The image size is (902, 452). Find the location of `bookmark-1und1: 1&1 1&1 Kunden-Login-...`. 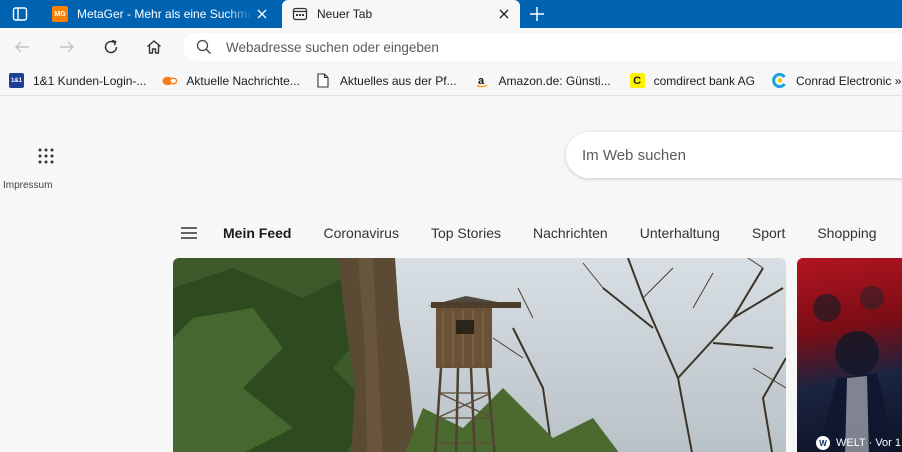

bookmark-1und1: 1&1 1&1 Kunden-Login-... is located at coordinates (73, 81).